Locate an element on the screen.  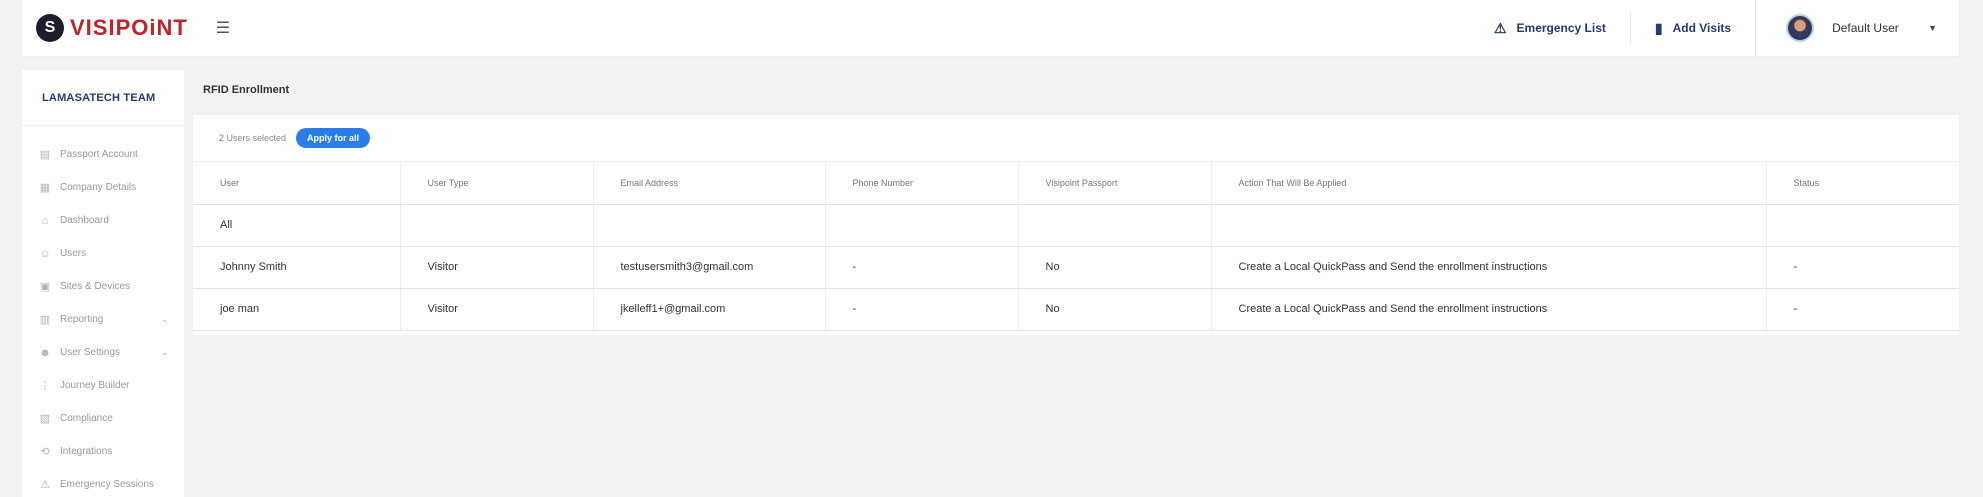
col-header-user: User is located at coordinates (297, 183).